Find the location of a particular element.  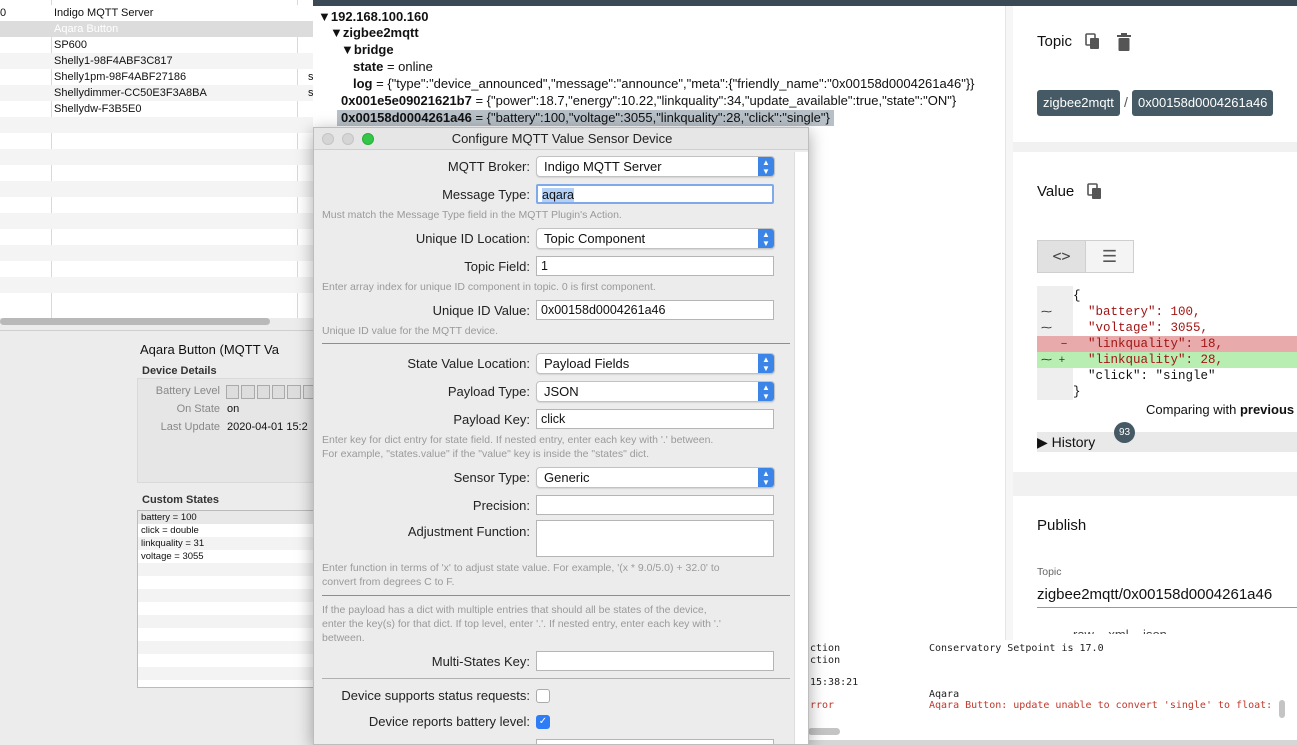

device-name-cell: Shelly1pm-98F4ABF27186 is located at coordinates (120, 77).